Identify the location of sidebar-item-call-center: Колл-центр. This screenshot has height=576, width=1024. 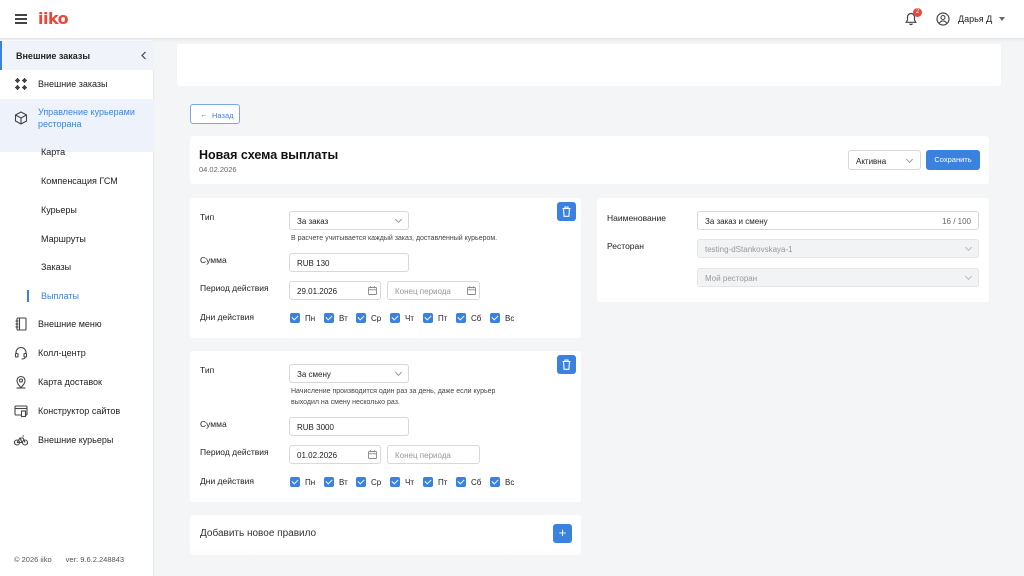
(77, 353).